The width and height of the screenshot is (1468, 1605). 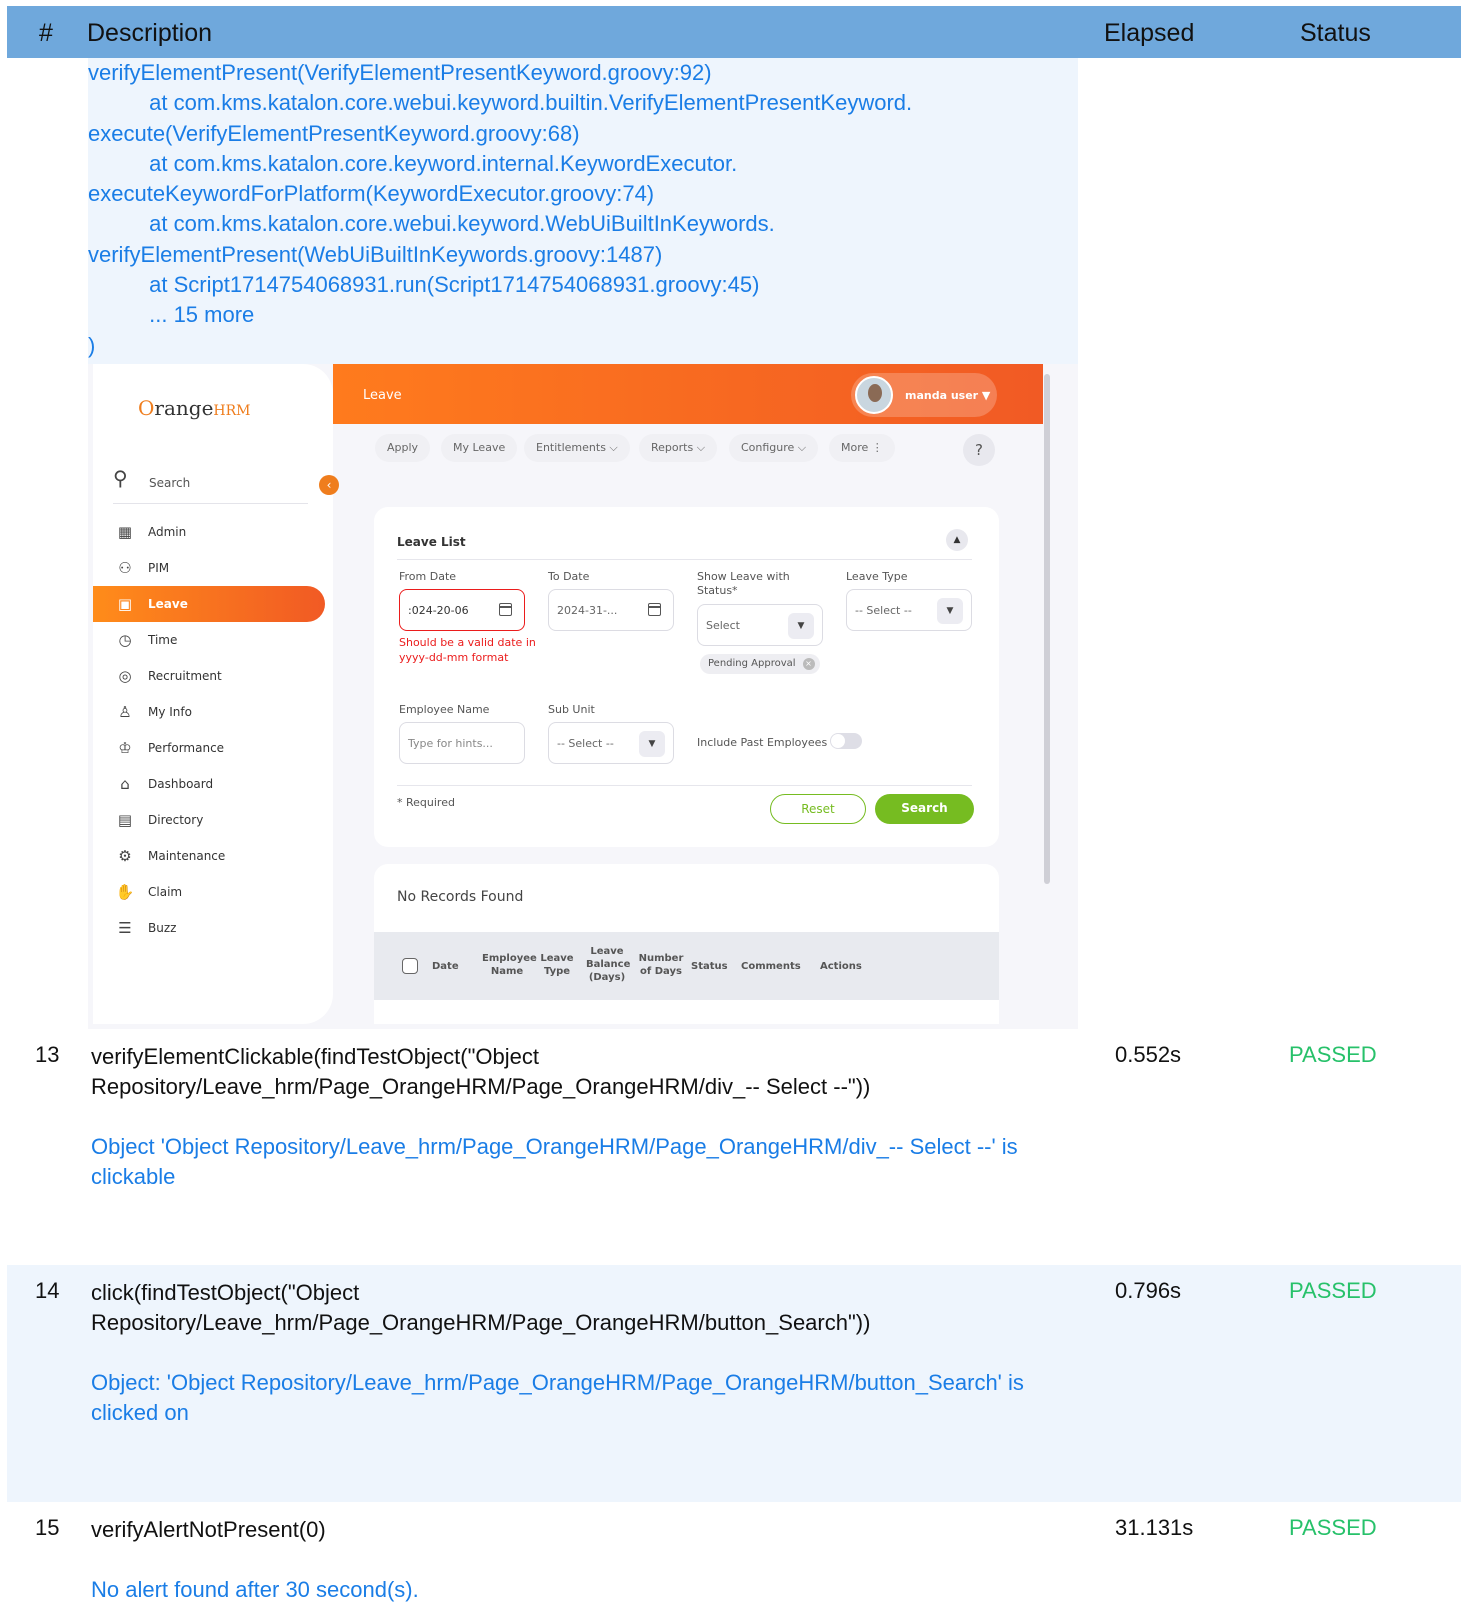 I want to click on sidebar-item-maintenance: ⚙ Maintenance, so click(x=213, y=856).